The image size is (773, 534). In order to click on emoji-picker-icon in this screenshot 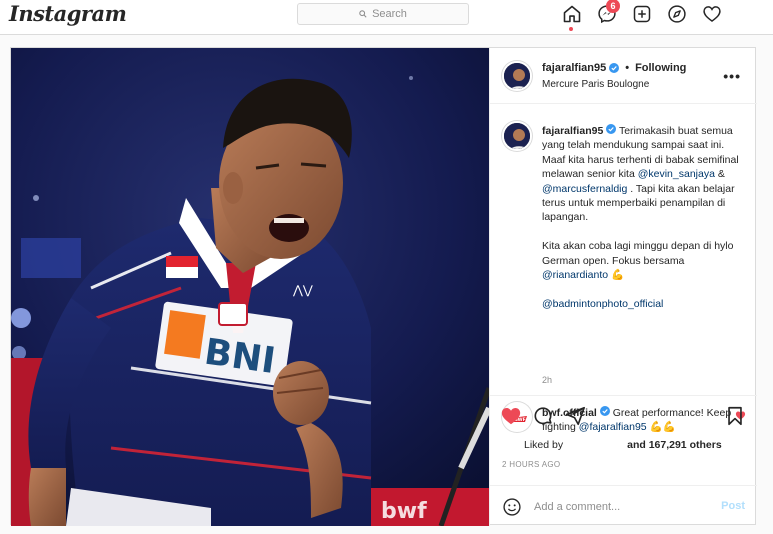, I will do `click(512, 507)`.